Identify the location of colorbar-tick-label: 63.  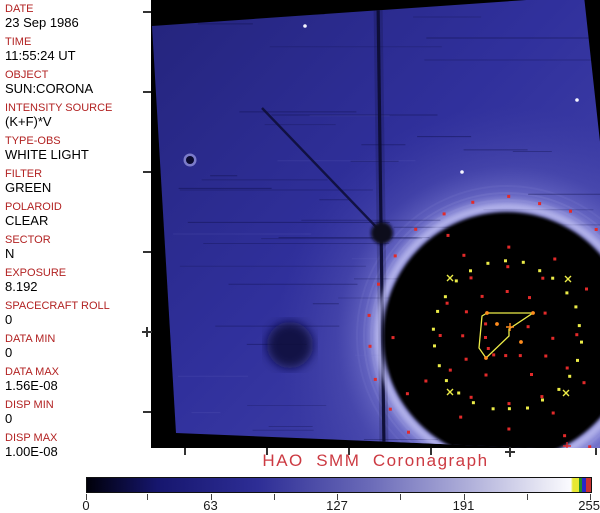
(210, 505).